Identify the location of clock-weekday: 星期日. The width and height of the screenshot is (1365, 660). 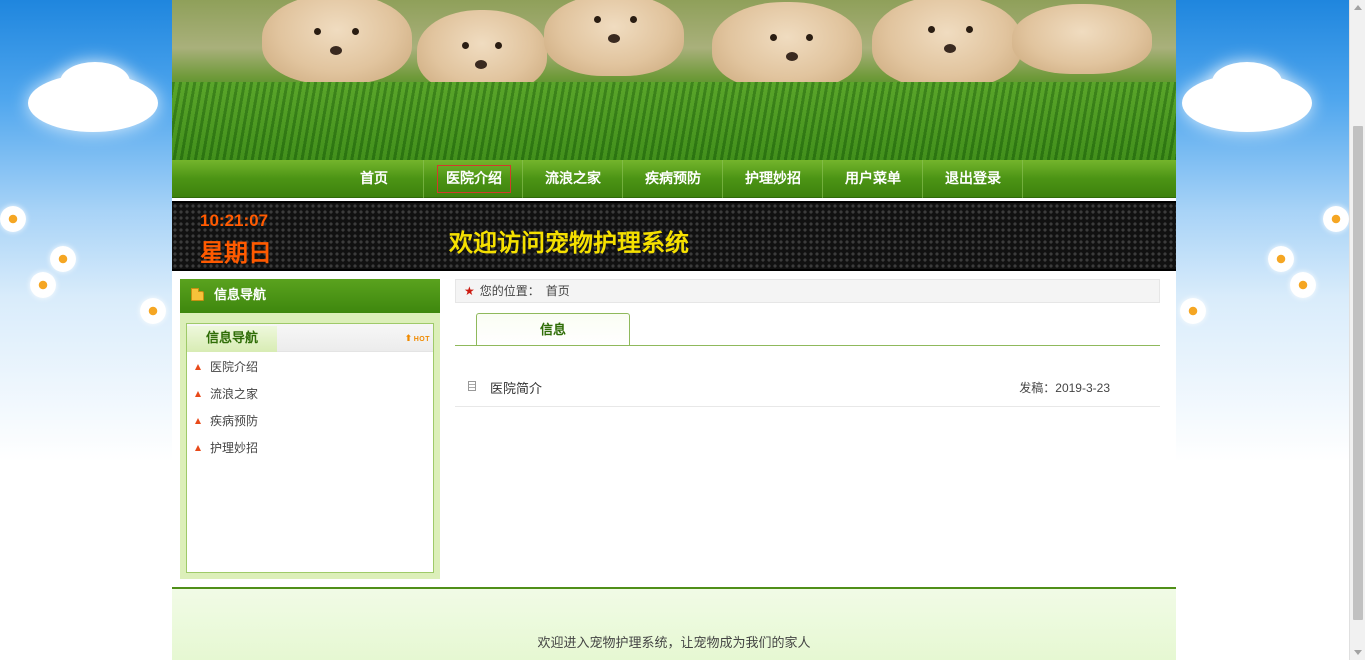
(236, 253).